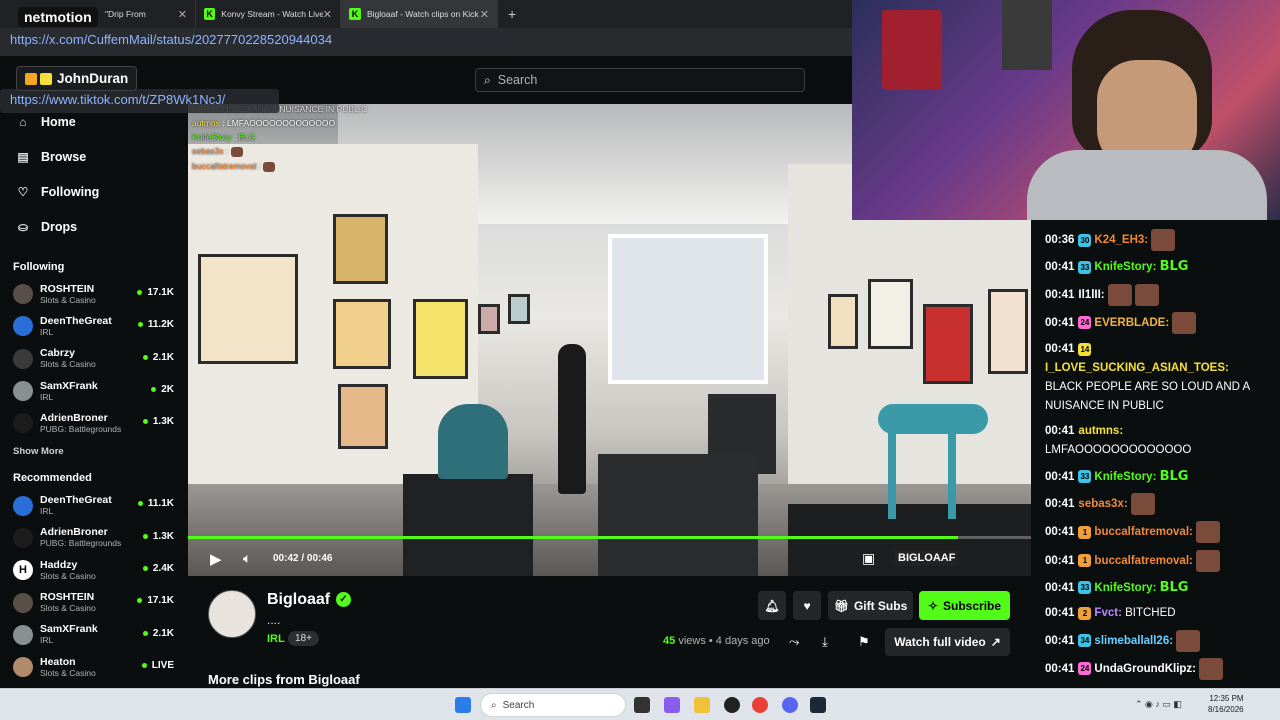  I want to click on chat-username: sebas3x:, so click(1102, 504).